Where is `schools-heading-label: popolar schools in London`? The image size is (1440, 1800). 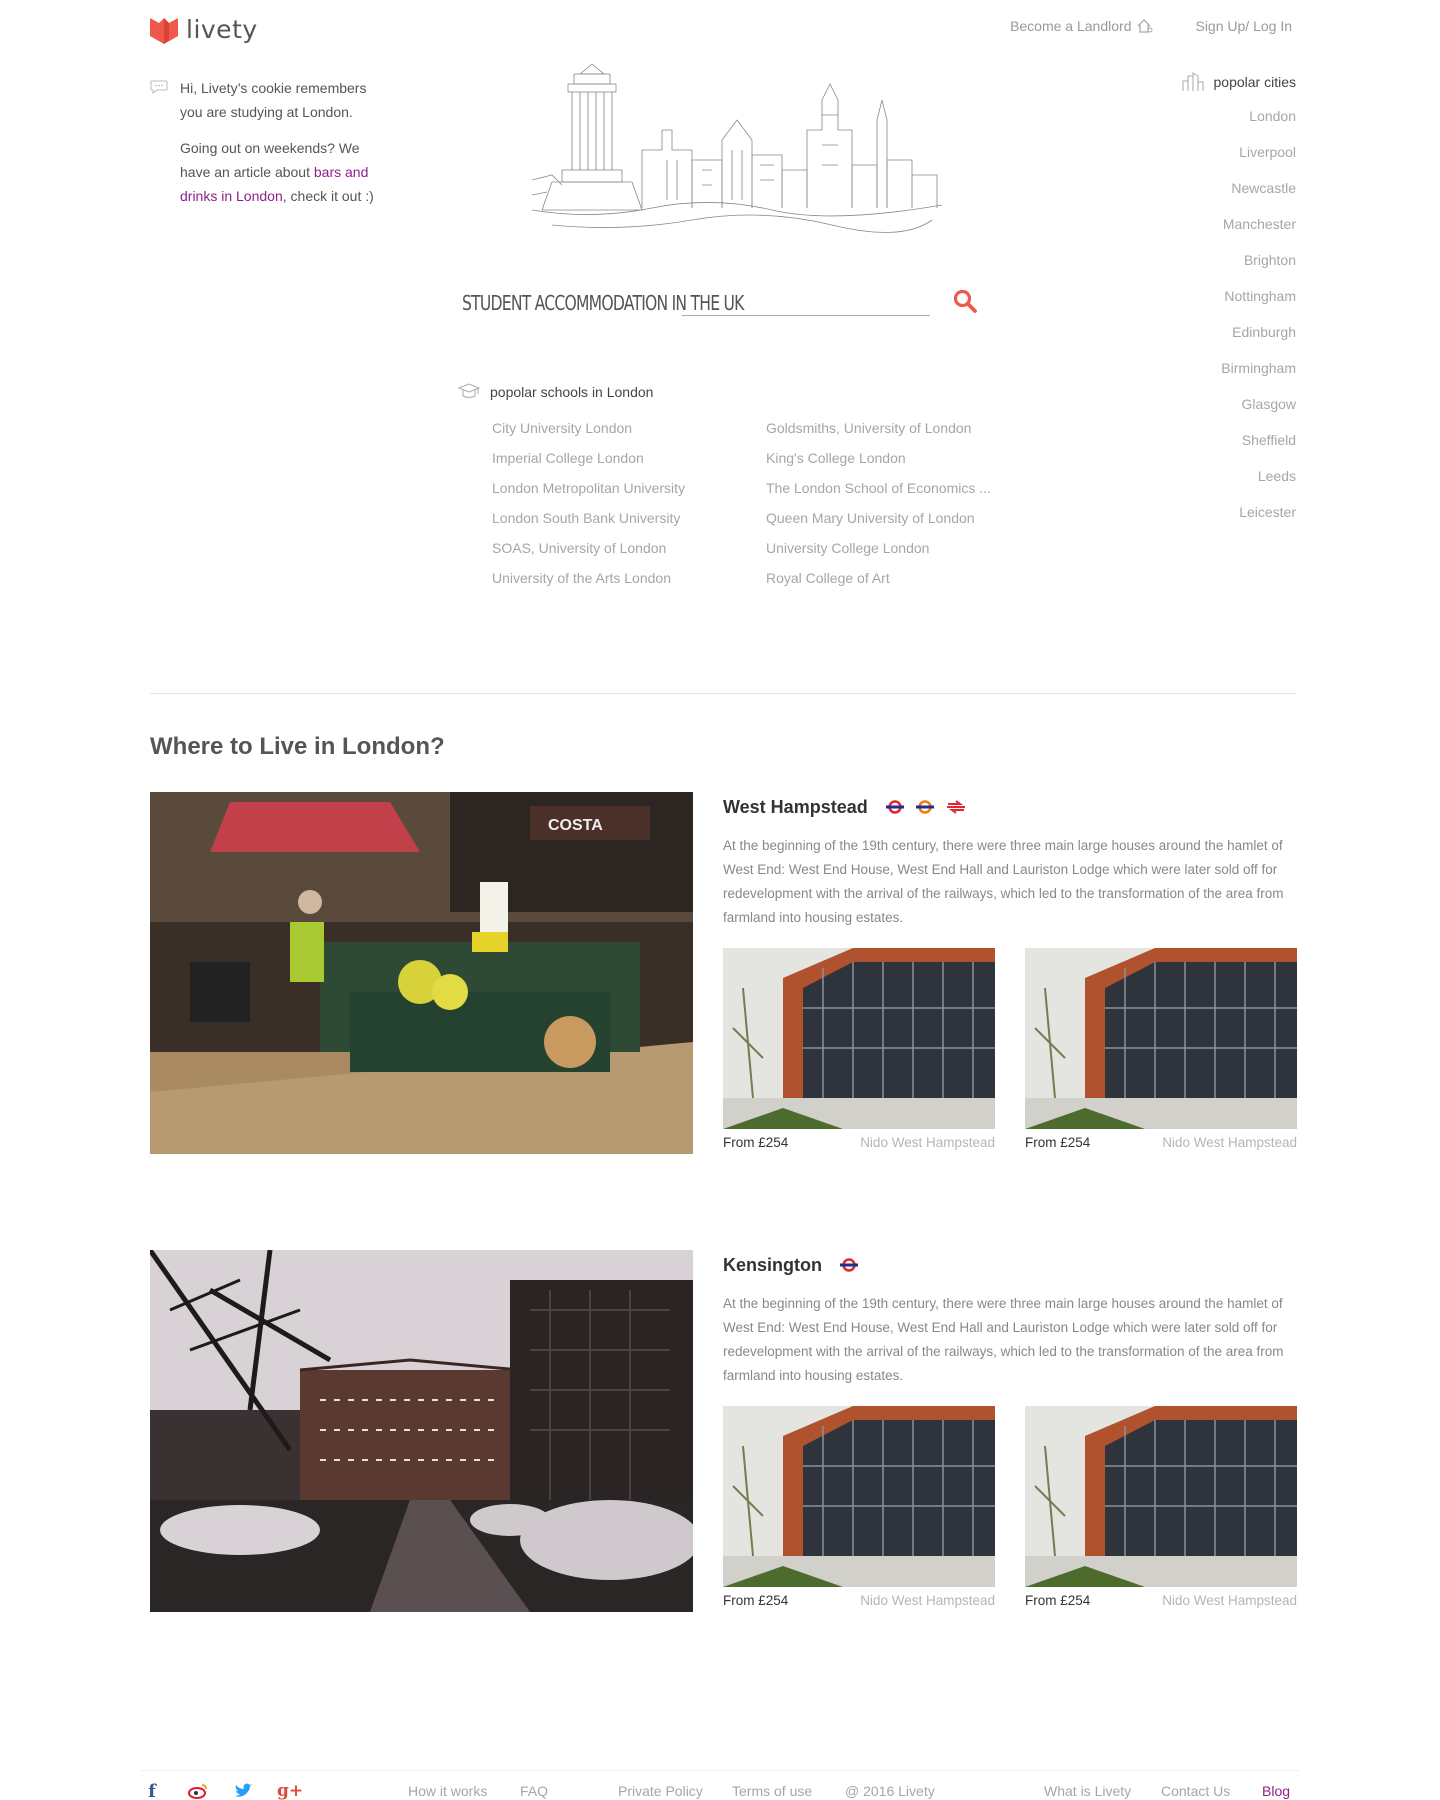
schools-heading-label: popolar schools in London is located at coordinates (572, 392).